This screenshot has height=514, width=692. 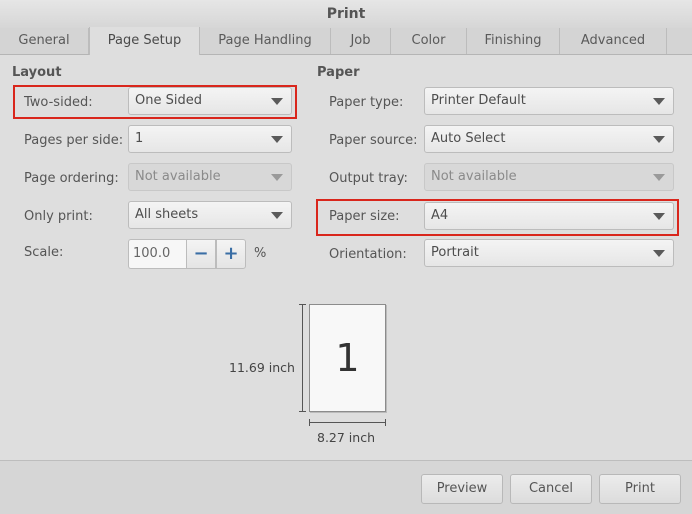 I want to click on tab-job: Job, so click(x=361, y=41).